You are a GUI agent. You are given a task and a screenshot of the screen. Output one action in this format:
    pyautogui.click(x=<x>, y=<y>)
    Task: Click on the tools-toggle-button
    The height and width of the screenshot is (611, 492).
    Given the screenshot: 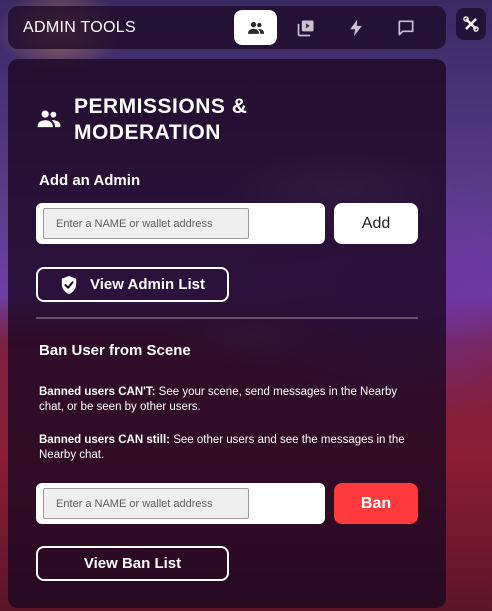 What is the action you would take?
    pyautogui.click(x=471, y=24)
    